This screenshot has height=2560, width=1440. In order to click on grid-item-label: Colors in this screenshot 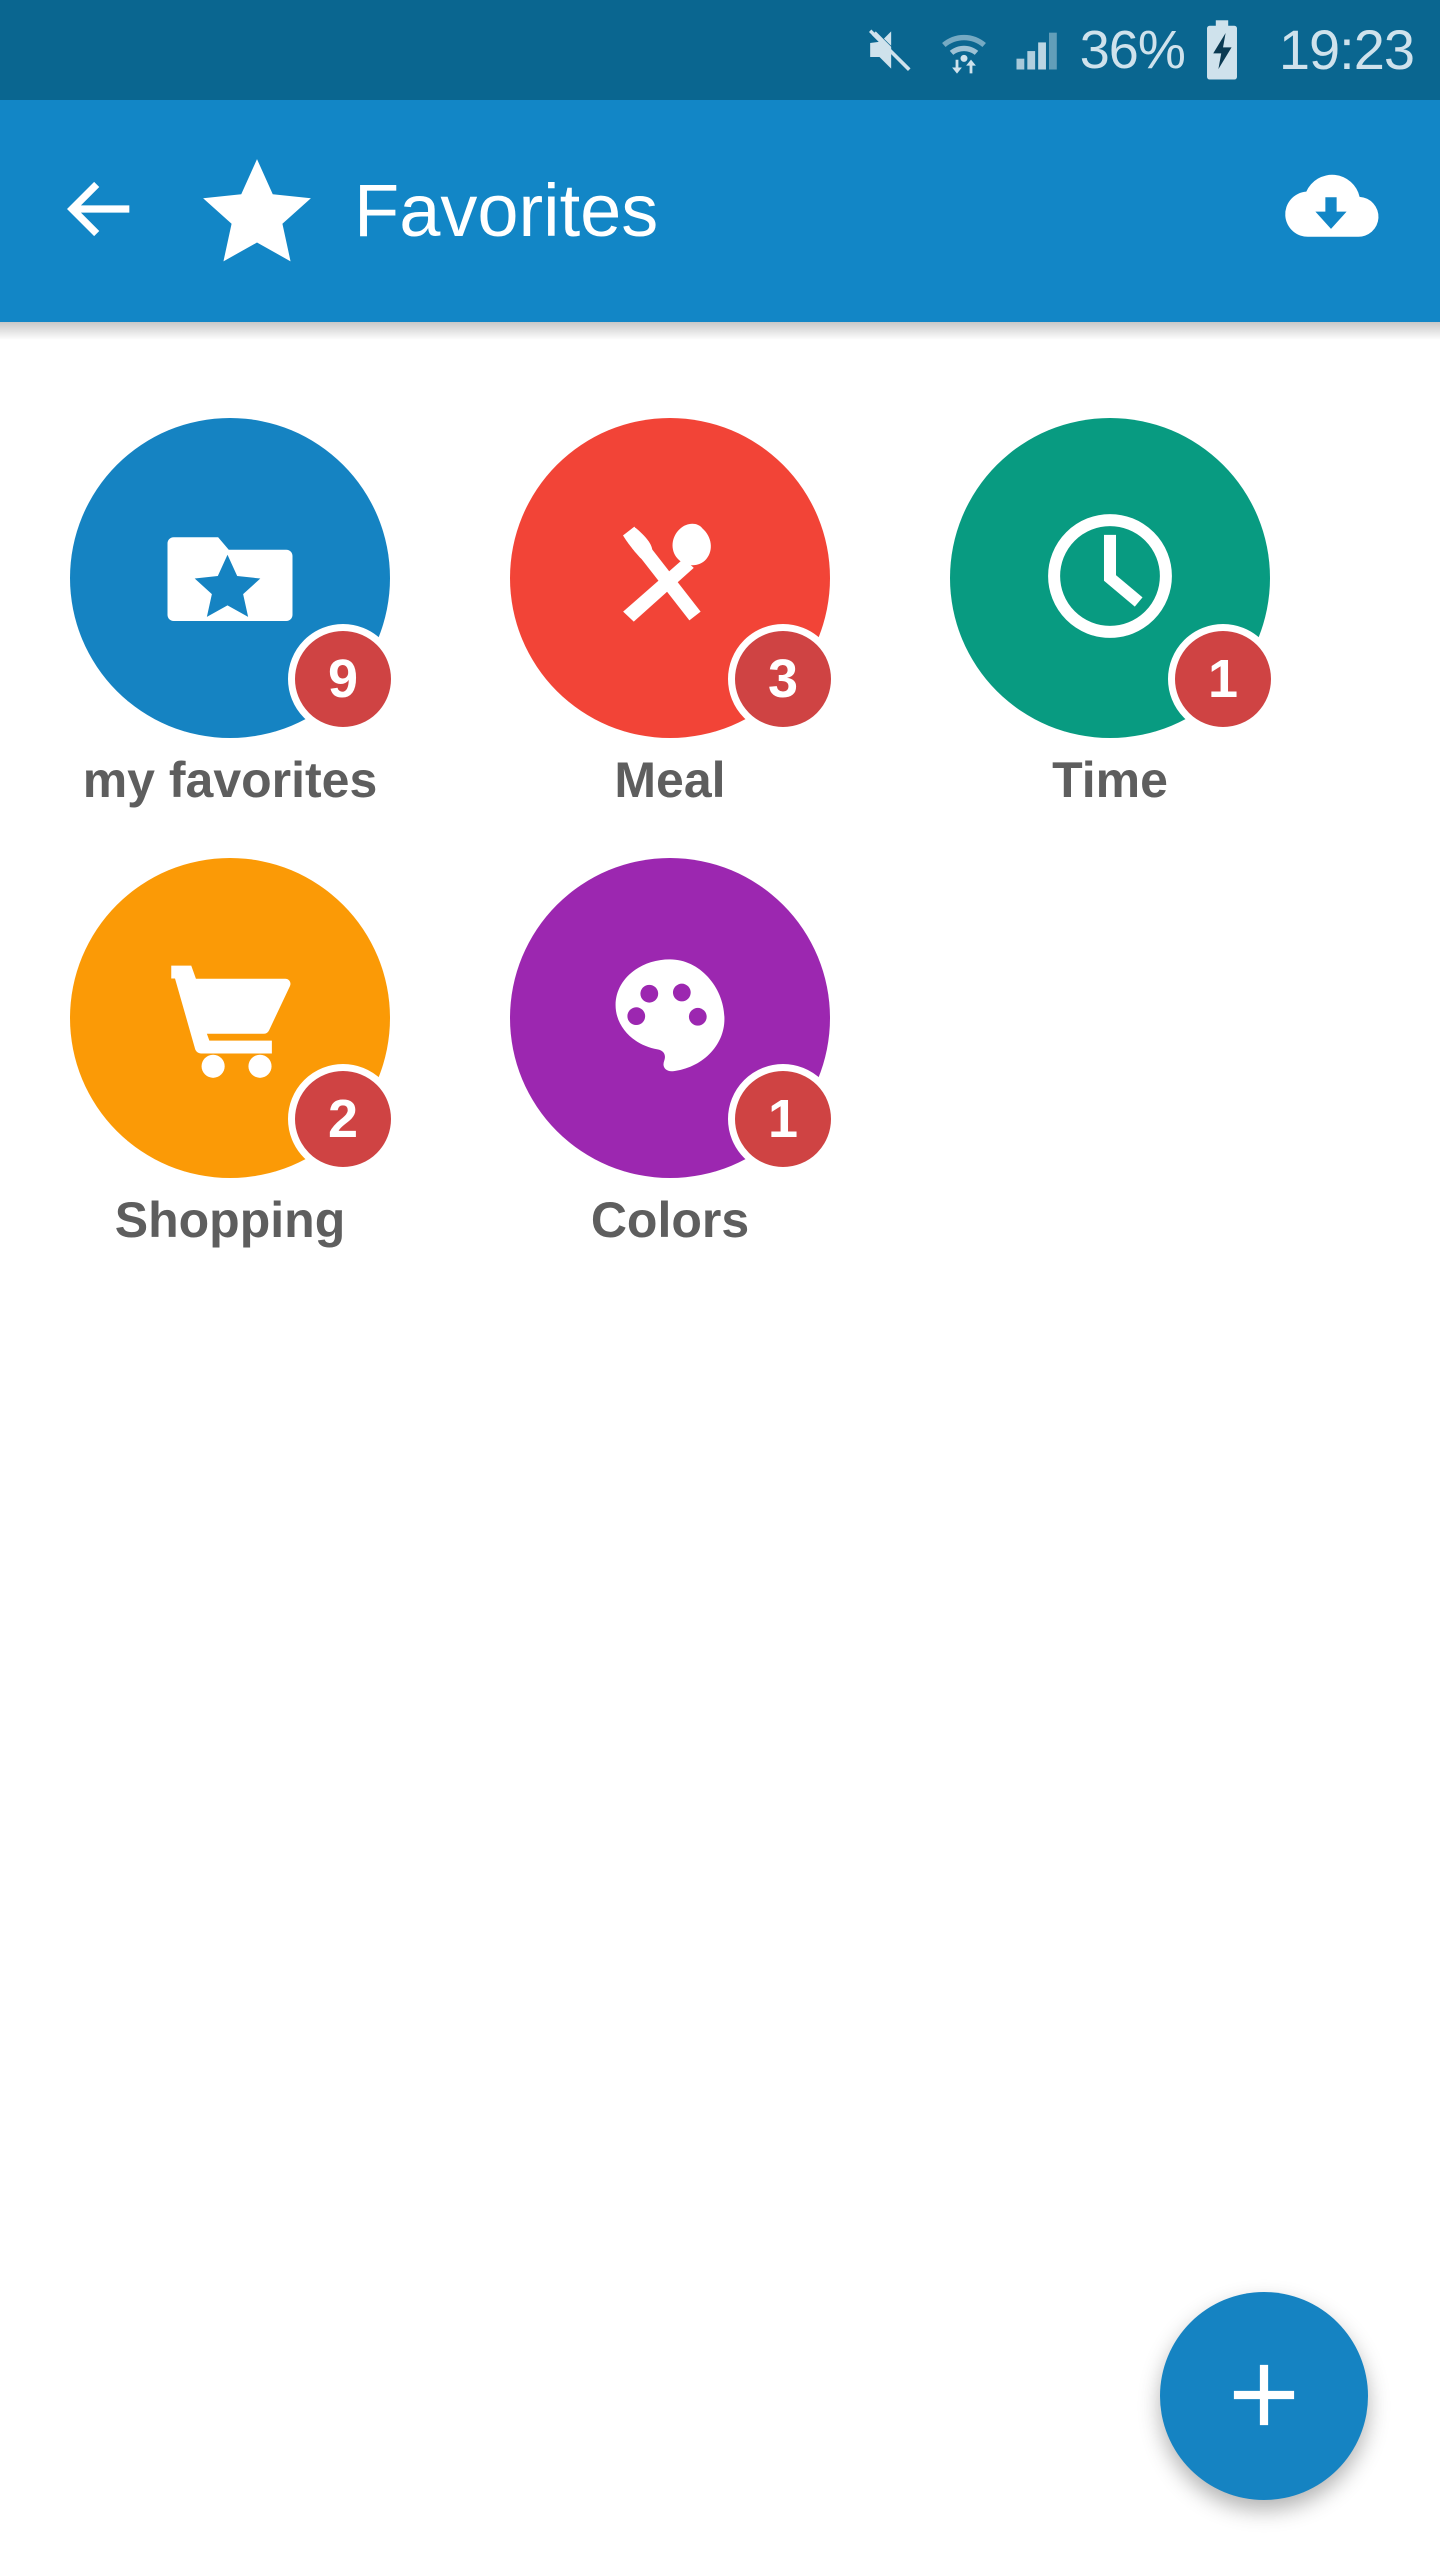, I will do `click(670, 1219)`.